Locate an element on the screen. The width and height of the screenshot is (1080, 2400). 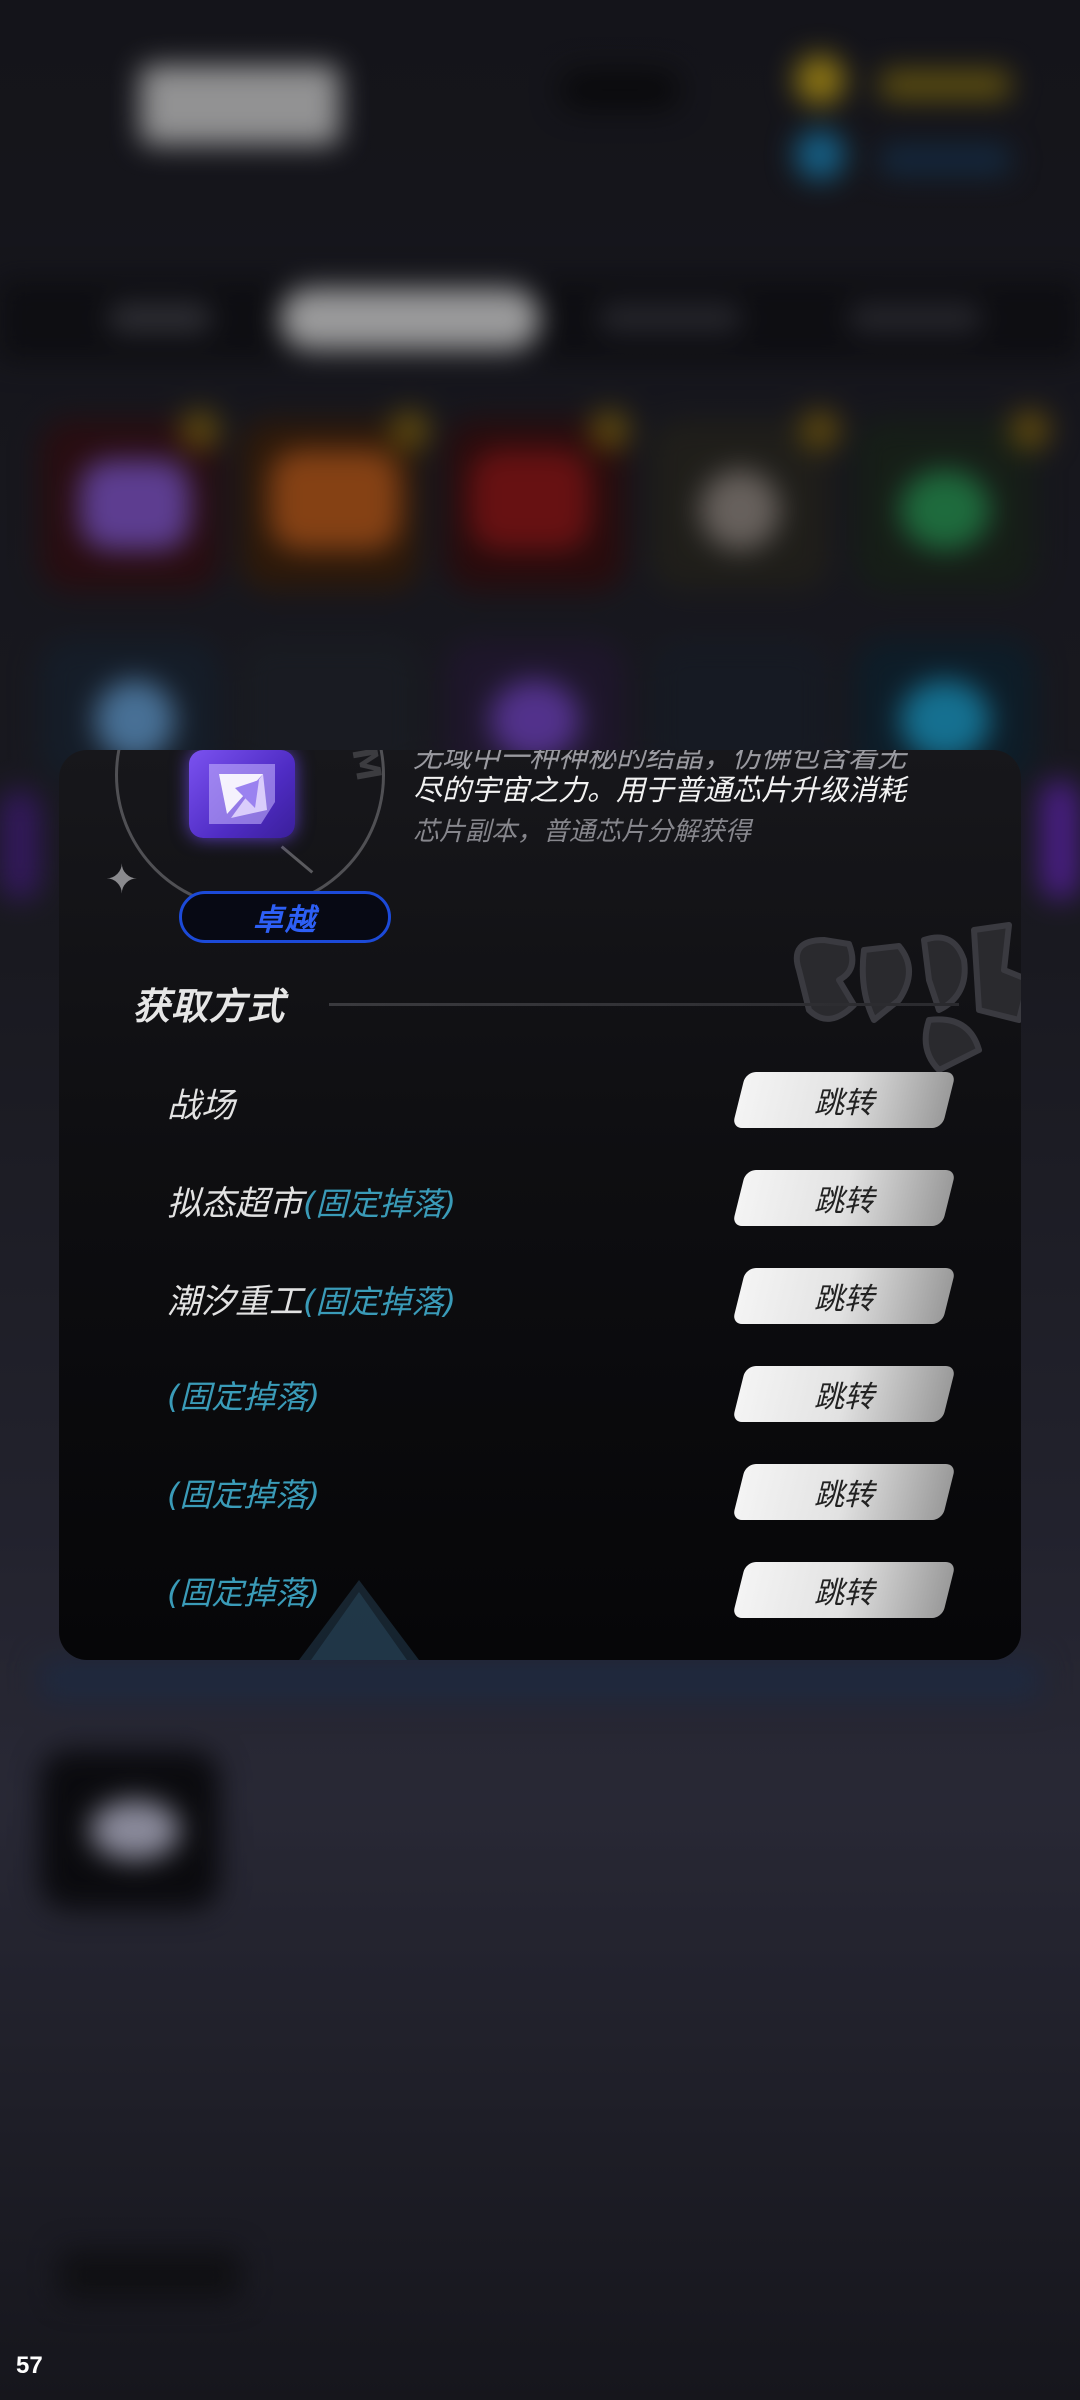
acquisition-source-label: 战场 is located at coordinates (201, 1102).